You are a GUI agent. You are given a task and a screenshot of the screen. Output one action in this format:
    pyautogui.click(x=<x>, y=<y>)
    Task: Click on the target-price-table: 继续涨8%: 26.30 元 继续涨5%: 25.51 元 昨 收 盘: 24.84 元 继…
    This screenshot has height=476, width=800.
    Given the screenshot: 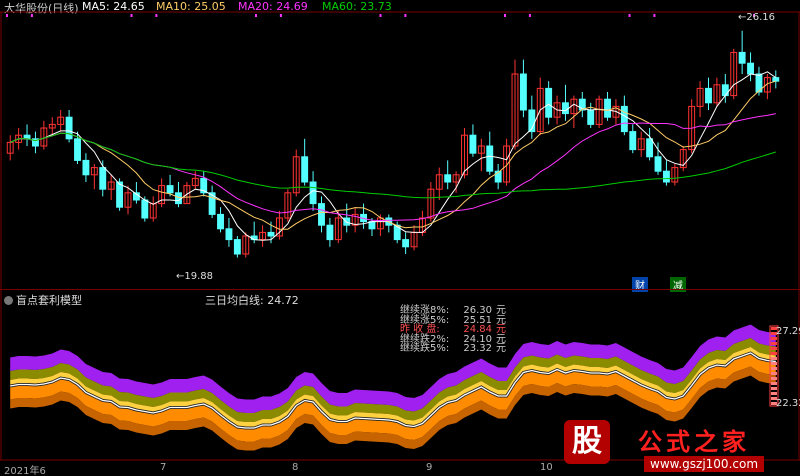 What is the action you would take?
    pyautogui.click(x=453, y=330)
    